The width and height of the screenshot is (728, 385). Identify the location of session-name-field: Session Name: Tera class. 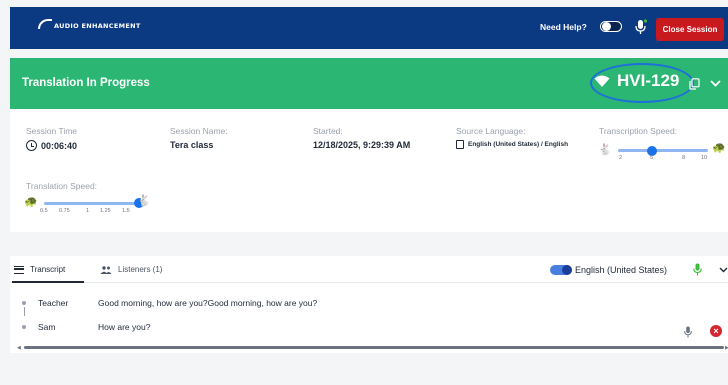
(199, 138).